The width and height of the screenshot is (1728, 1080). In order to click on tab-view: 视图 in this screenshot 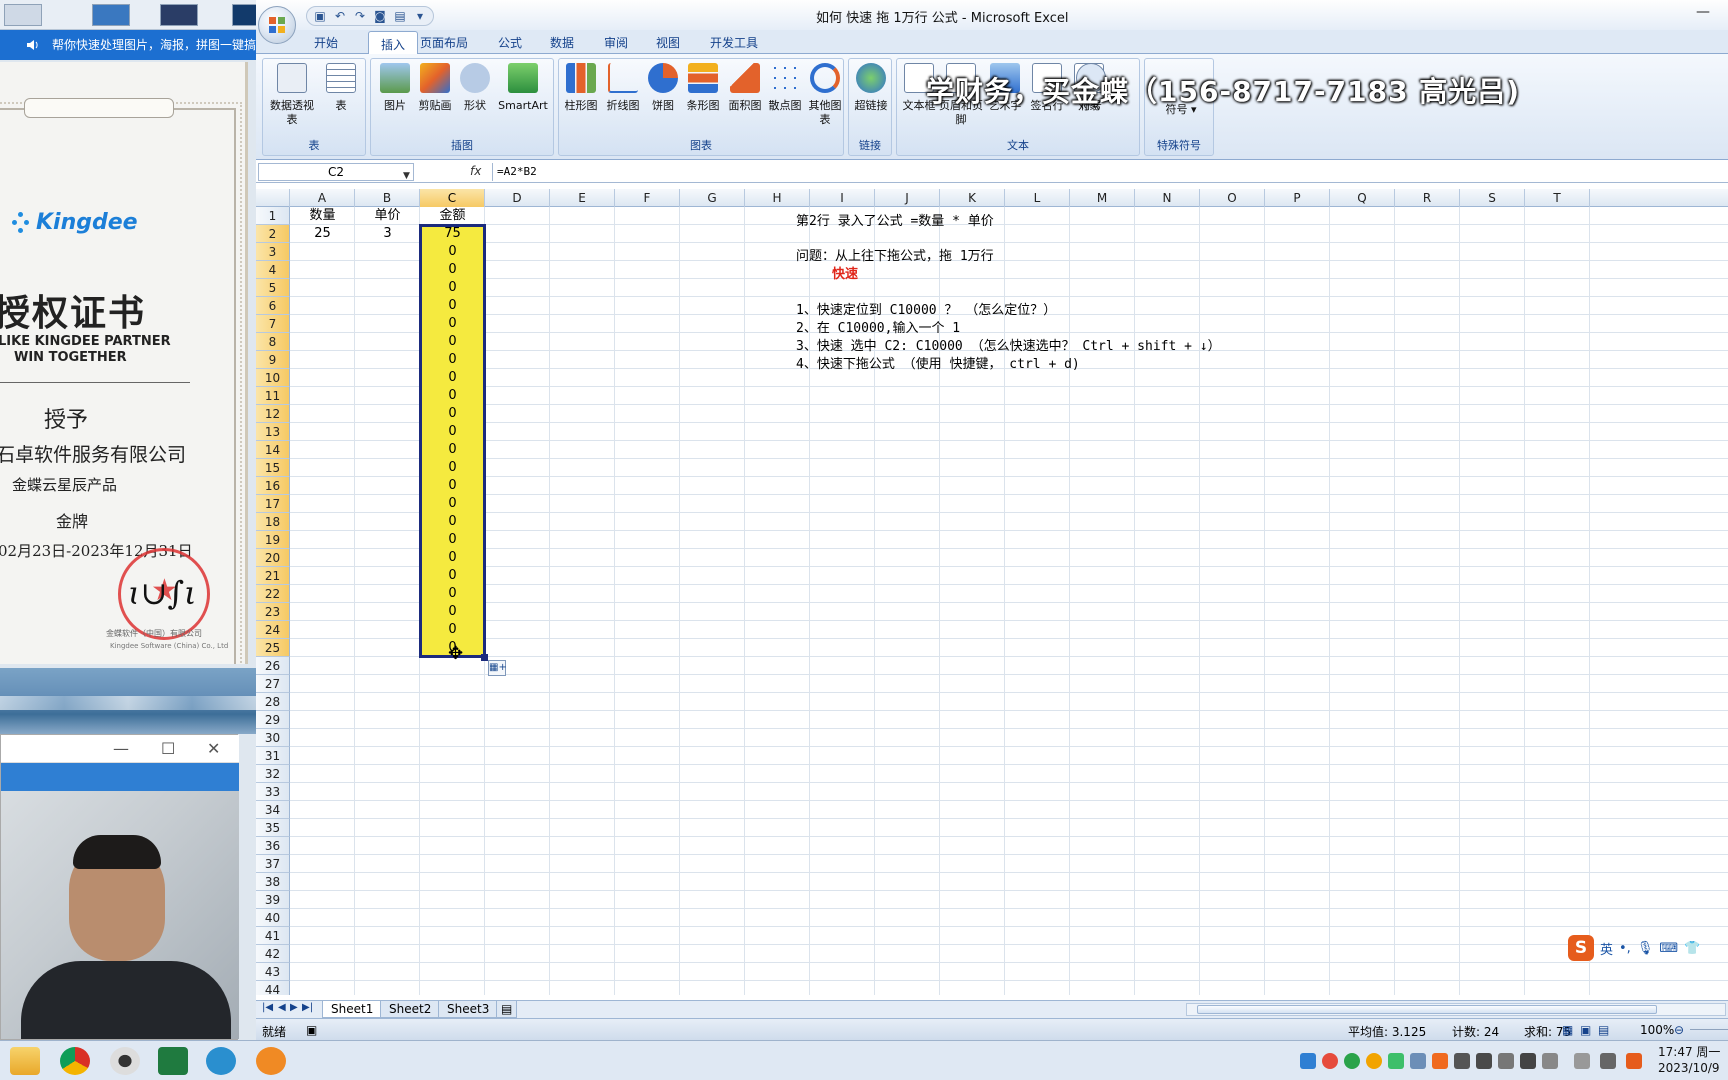, I will do `click(668, 42)`.